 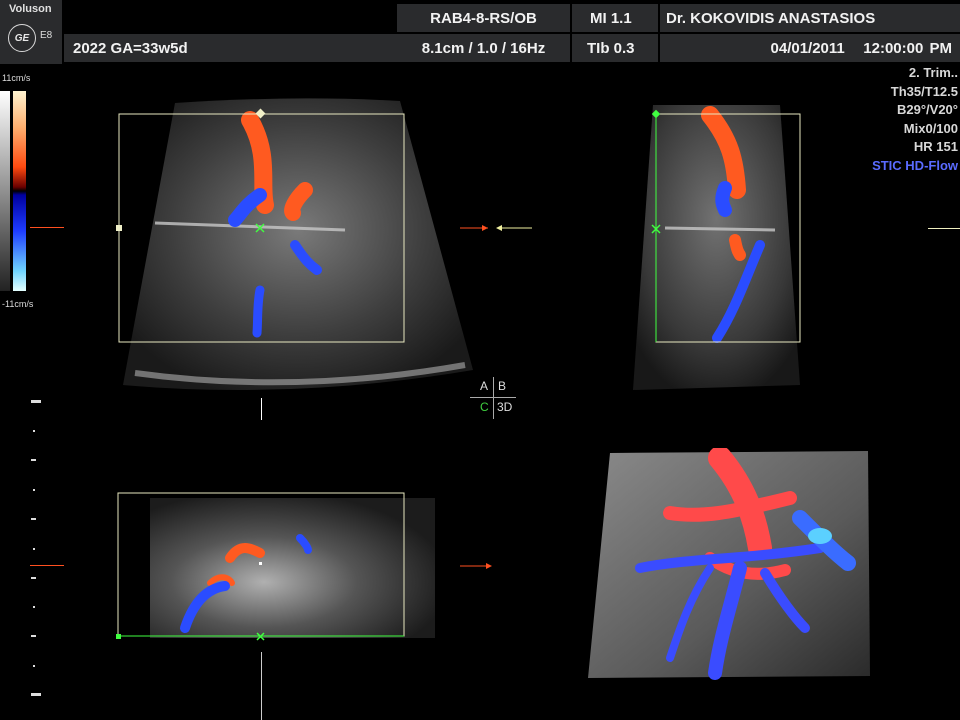 What do you see at coordinates (933, 72) in the screenshot?
I see `trimester-label: 2. Trim..` at bounding box center [933, 72].